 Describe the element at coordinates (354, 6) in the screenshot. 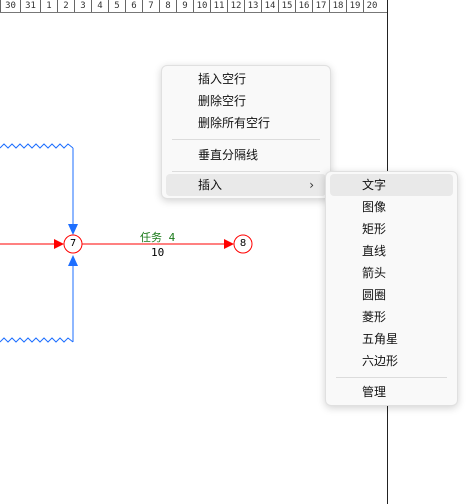

I see `ruler-tick: 19` at that location.